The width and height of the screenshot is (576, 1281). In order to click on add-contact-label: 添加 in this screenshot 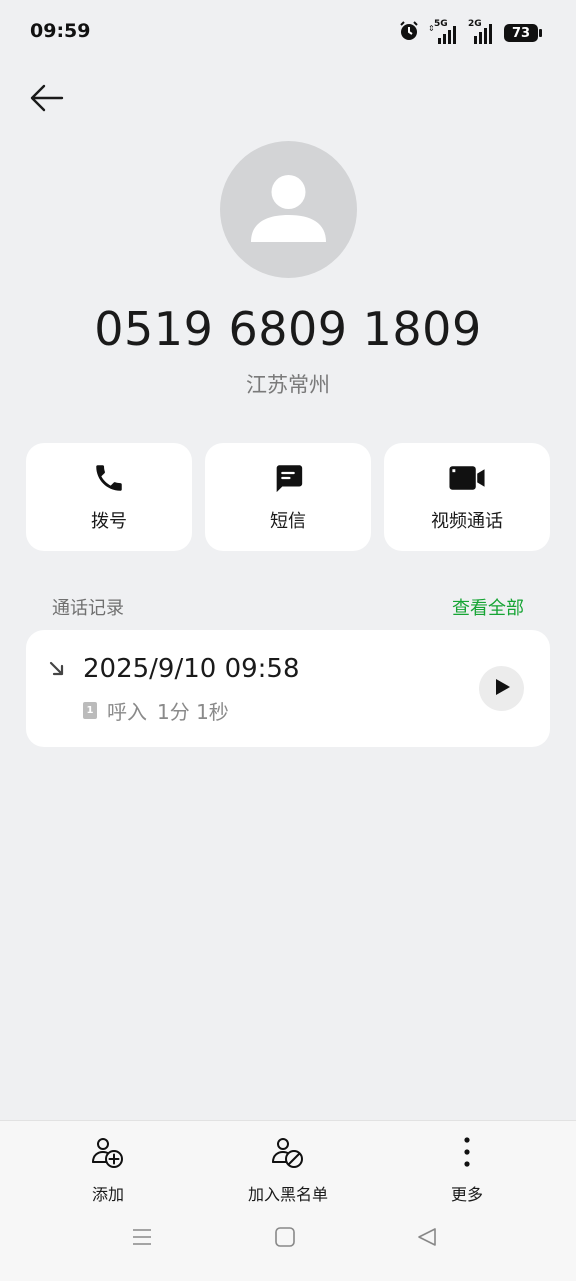, I will do `click(107, 1194)`.